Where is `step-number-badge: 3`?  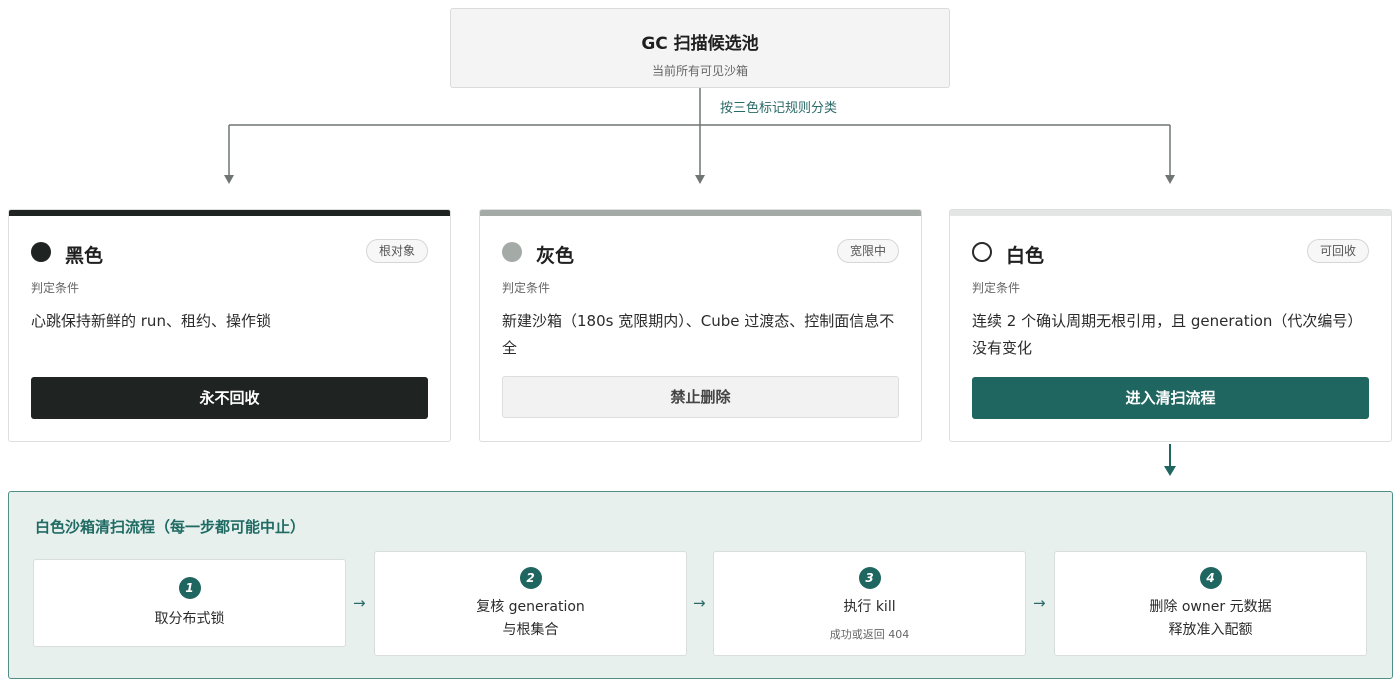 step-number-badge: 3 is located at coordinates (869, 578).